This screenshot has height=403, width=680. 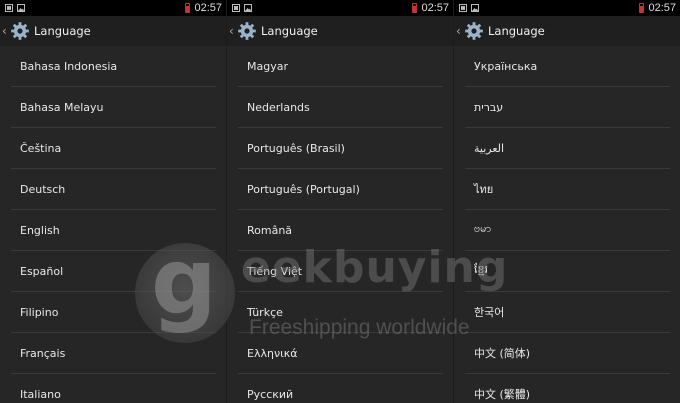 I want to click on language-label: Ελληνικά, so click(x=272, y=353).